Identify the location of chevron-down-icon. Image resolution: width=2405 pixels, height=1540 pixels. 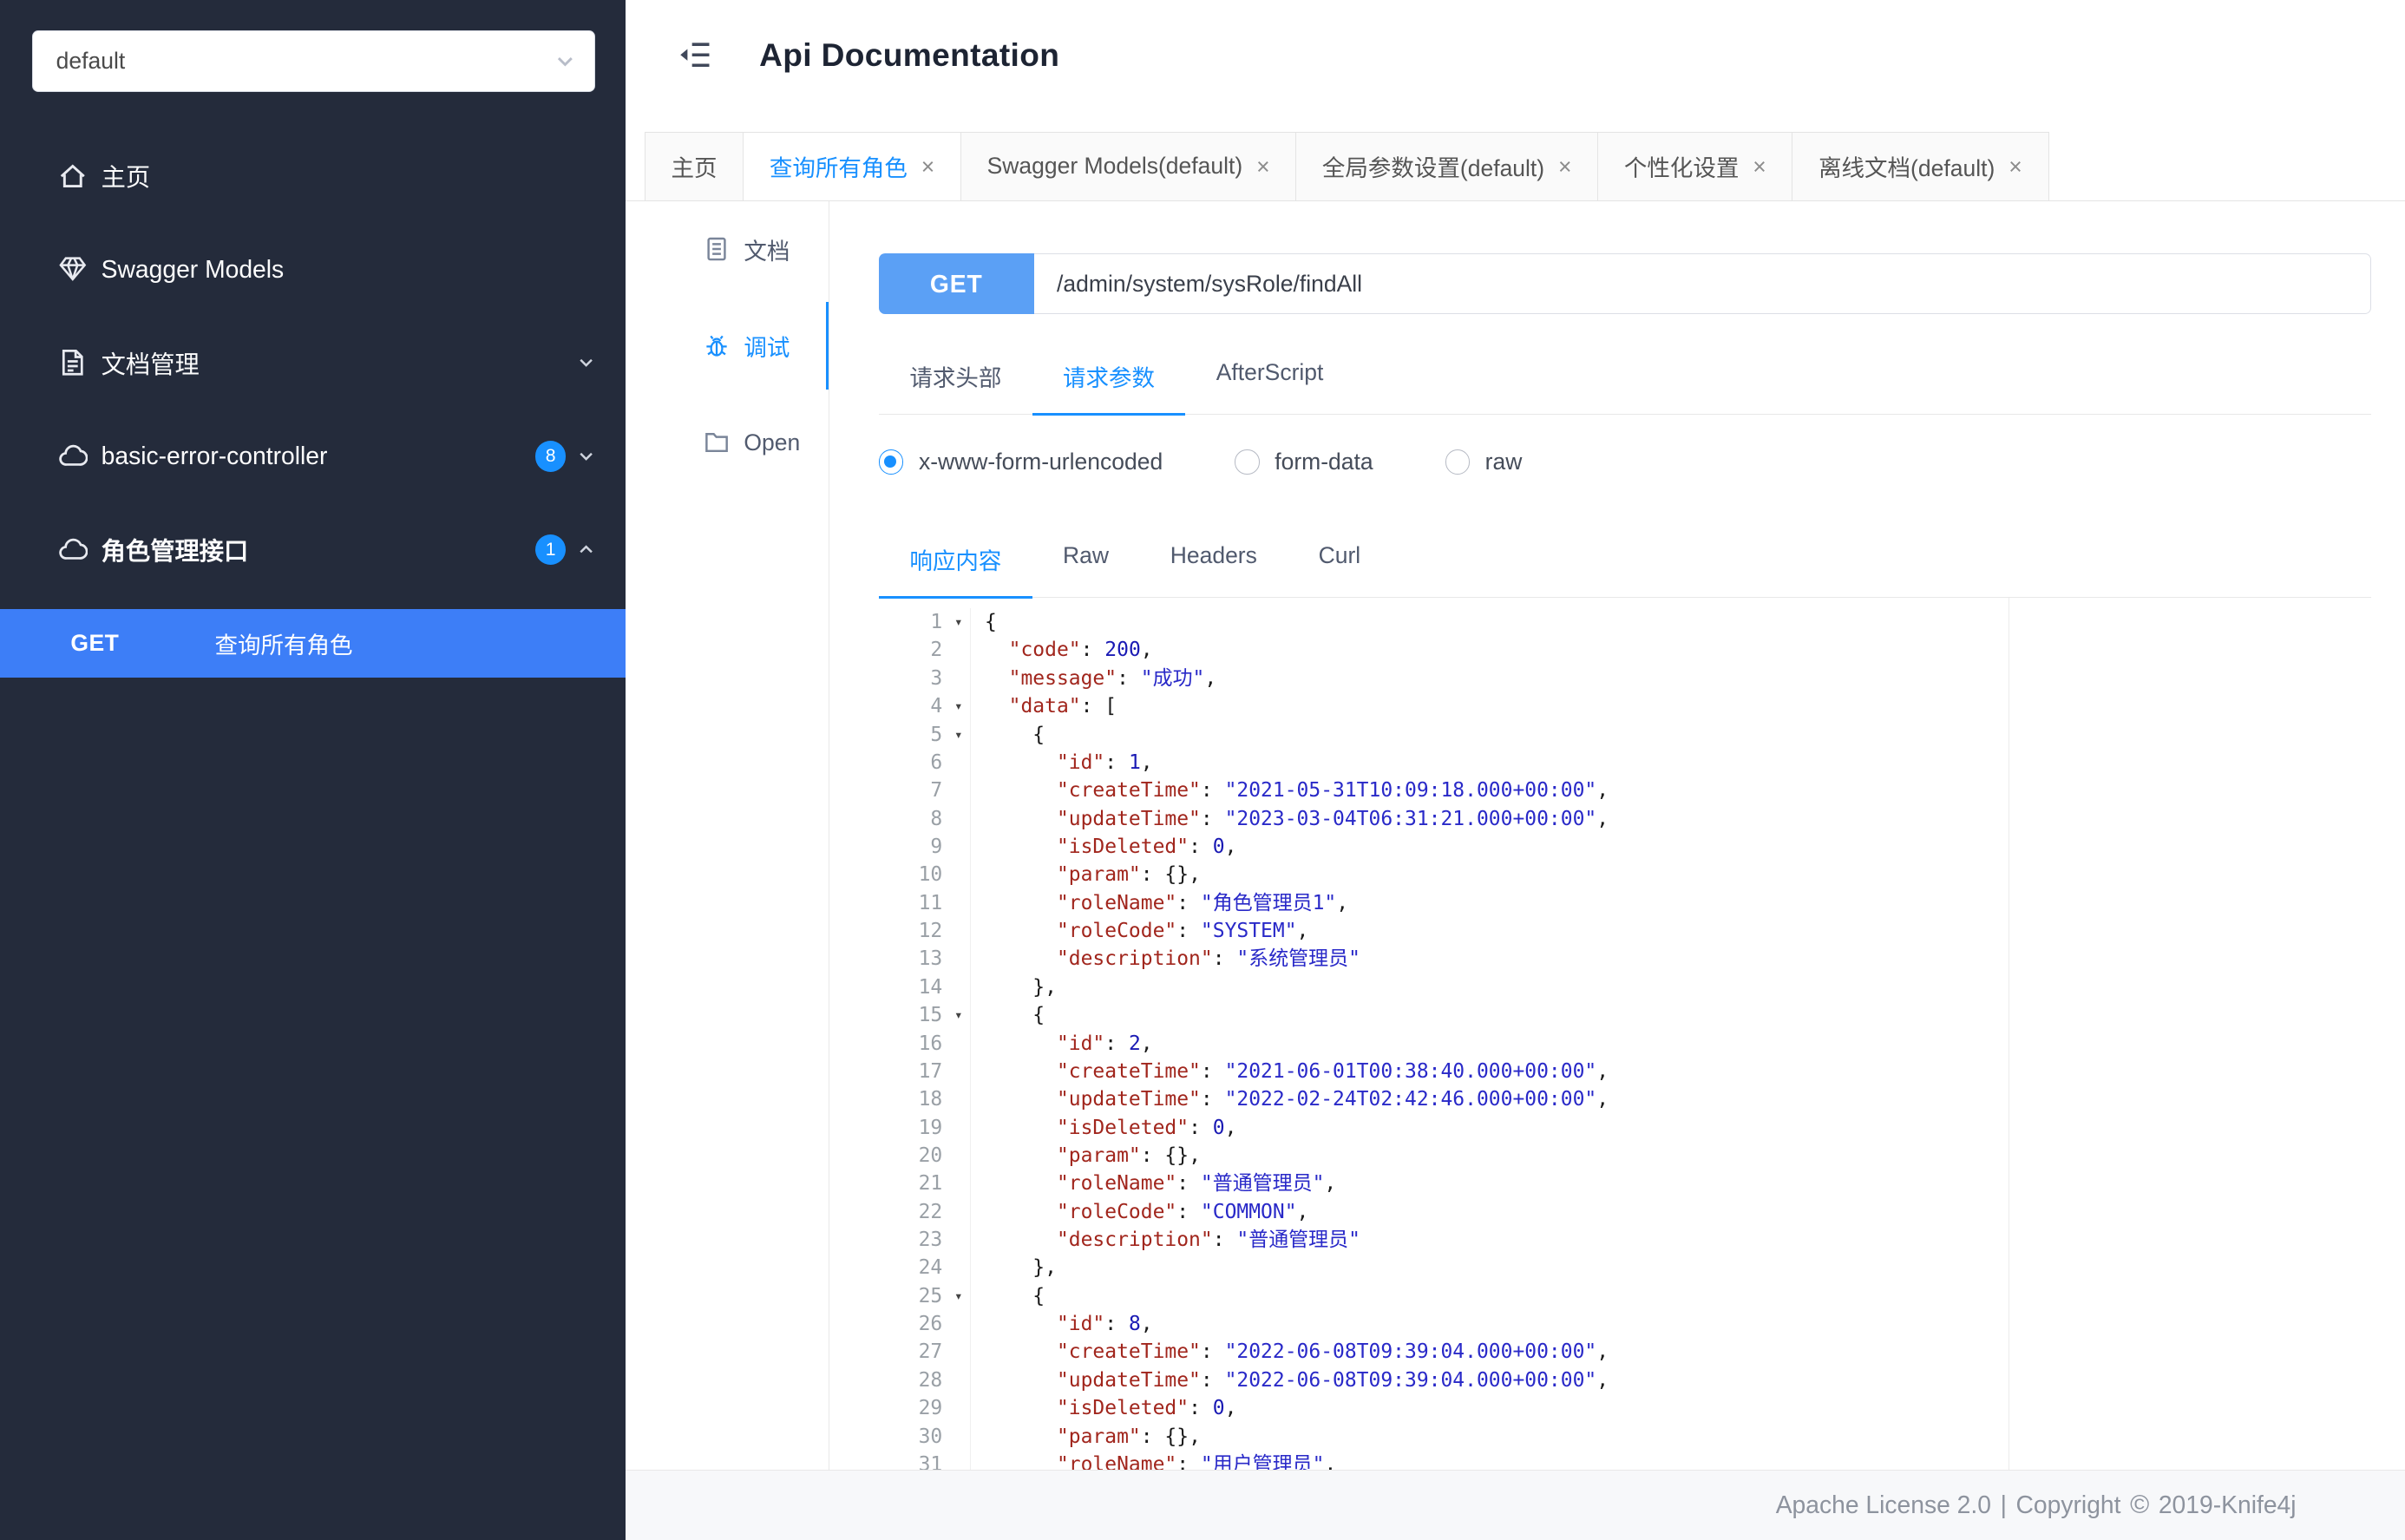
(586, 456).